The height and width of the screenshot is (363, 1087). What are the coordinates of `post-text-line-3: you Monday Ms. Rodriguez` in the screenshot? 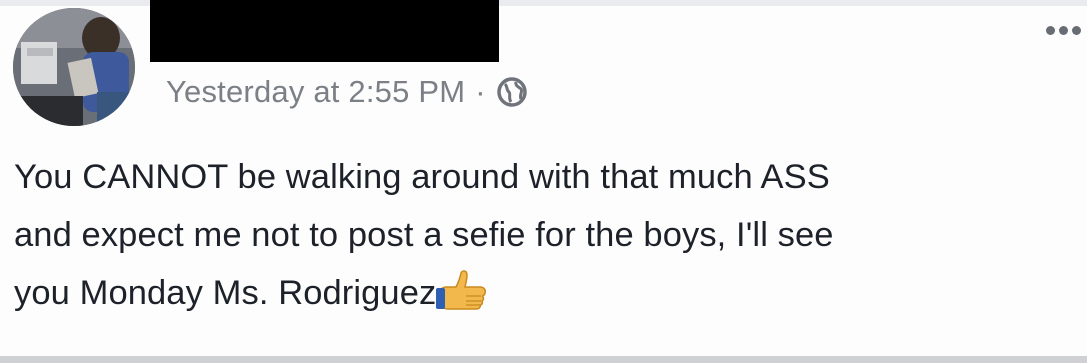 It's located at (225, 293).